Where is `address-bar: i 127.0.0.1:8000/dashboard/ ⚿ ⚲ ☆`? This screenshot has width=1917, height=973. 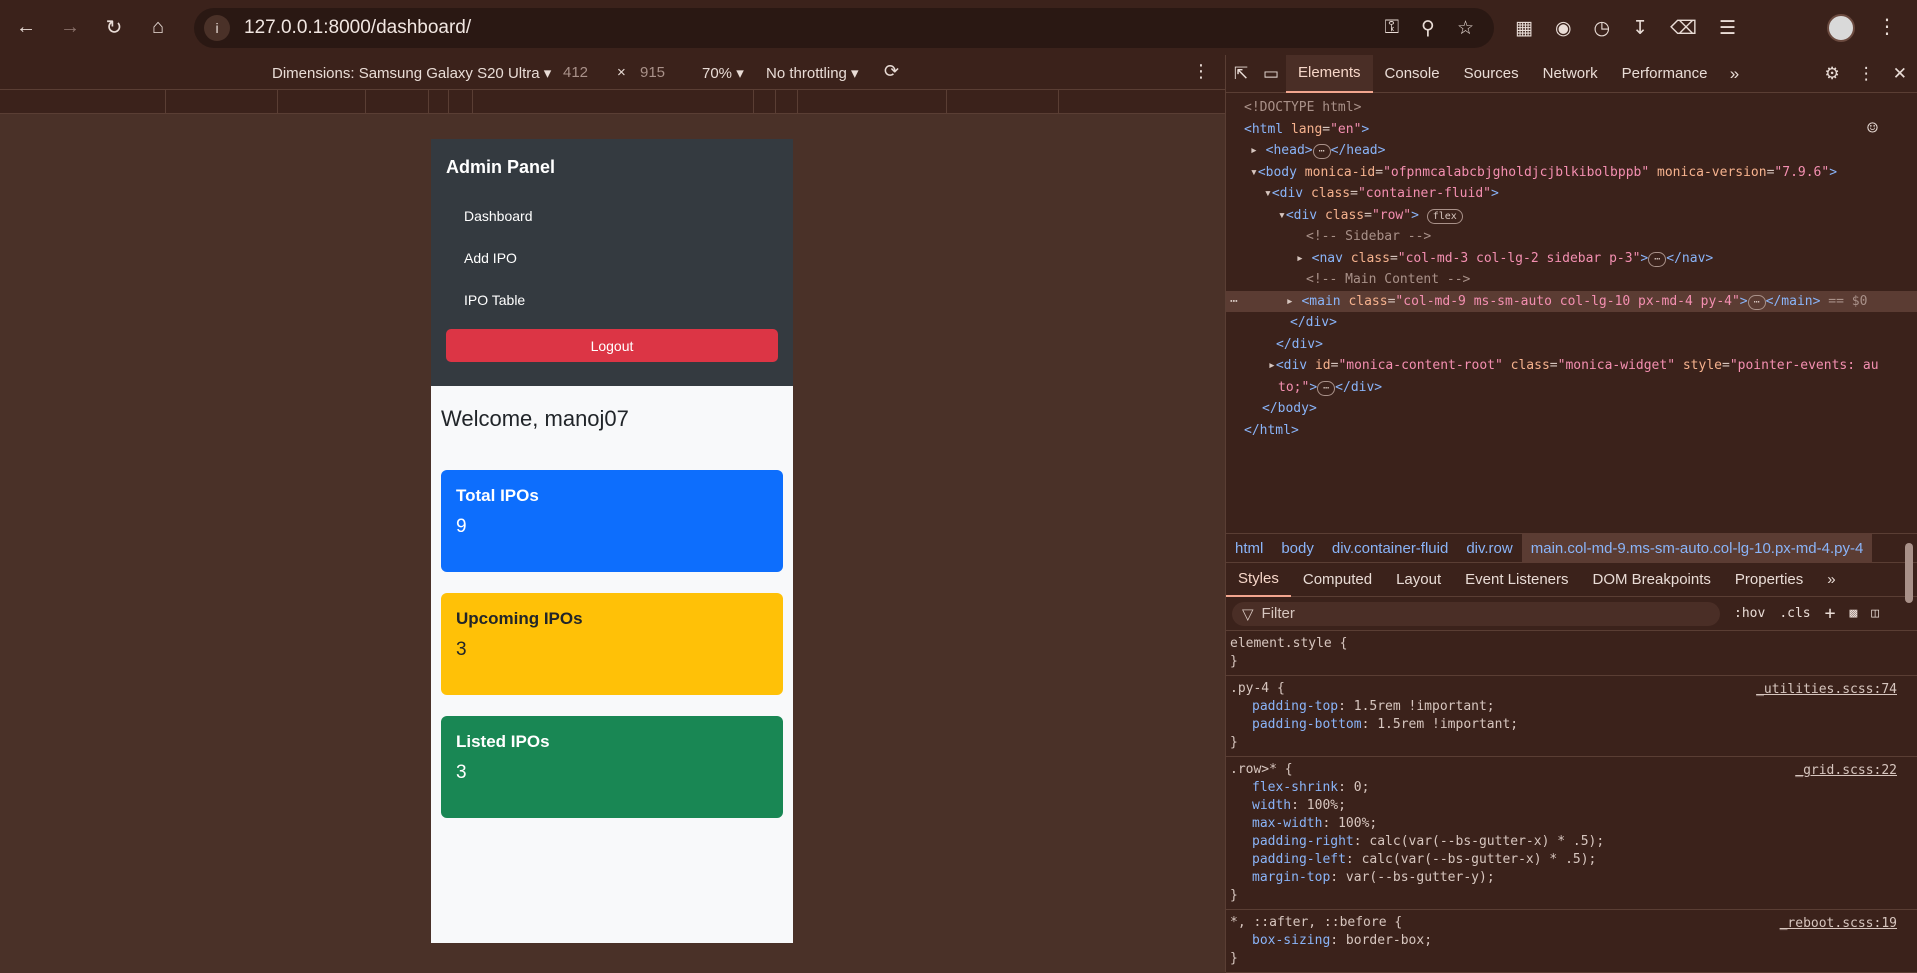 address-bar: i 127.0.0.1:8000/dashboard/ ⚿ ⚲ ☆ is located at coordinates (844, 28).